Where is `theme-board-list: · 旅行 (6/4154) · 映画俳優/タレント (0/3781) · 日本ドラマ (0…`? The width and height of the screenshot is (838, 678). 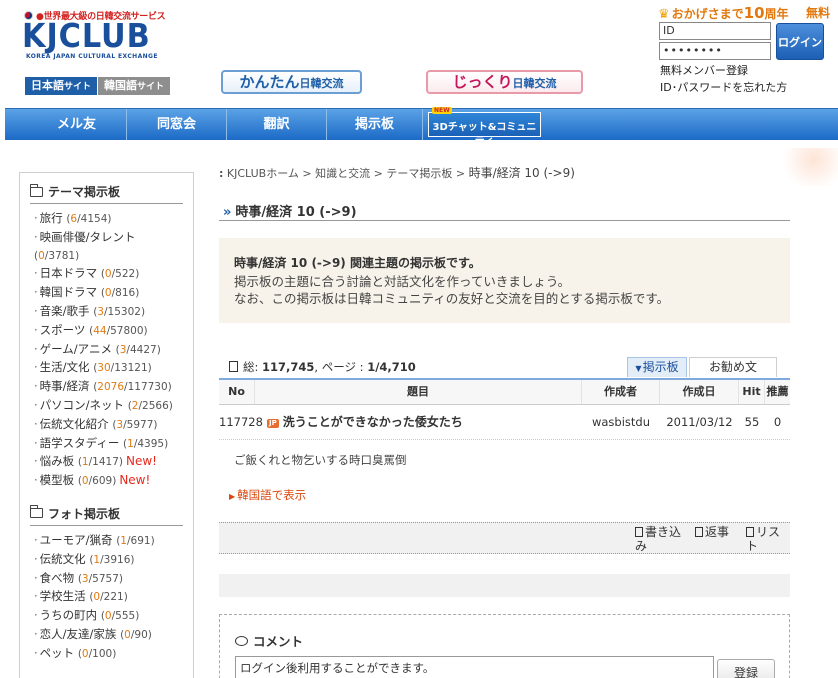
theme-board-list: · 旅行 (6/4154) · 映画俳優/タレント (0/3781) · 日本ドラマ (0… is located at coordinates (108, 350).